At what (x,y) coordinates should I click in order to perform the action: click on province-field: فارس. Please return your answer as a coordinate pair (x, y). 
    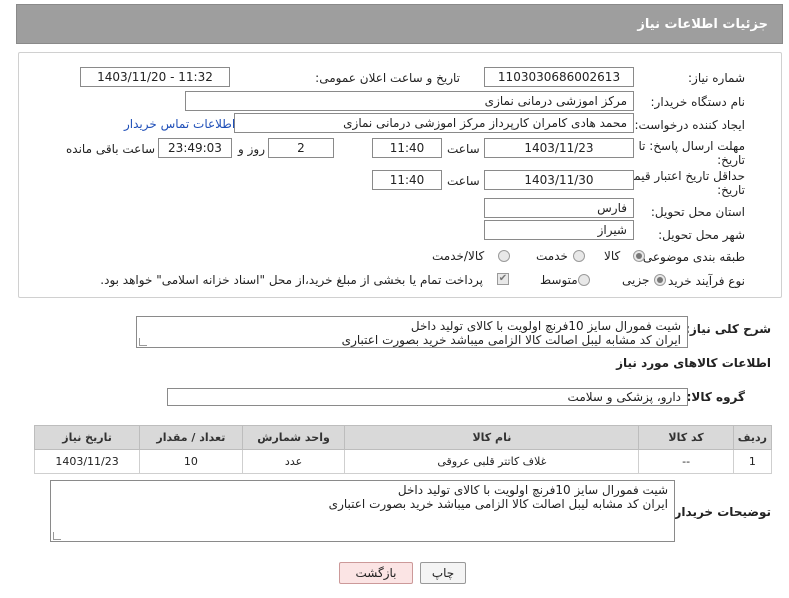
    Looking at the image, I should click on (559, 208).